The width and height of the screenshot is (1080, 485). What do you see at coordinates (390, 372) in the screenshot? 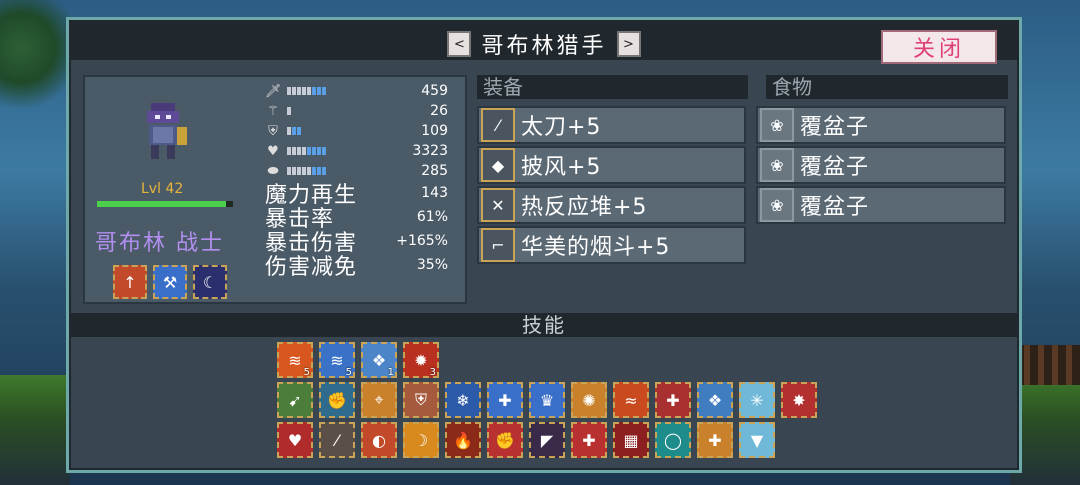
I see `skill-count: 1` at bounding box center [390, 372].